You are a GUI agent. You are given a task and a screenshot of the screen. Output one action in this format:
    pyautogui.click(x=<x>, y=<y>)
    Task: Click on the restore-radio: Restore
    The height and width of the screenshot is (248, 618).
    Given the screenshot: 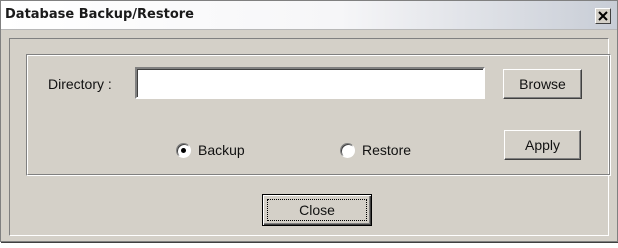 What is the action you would take?
    pyautogui.click(x=375, y=150)
    